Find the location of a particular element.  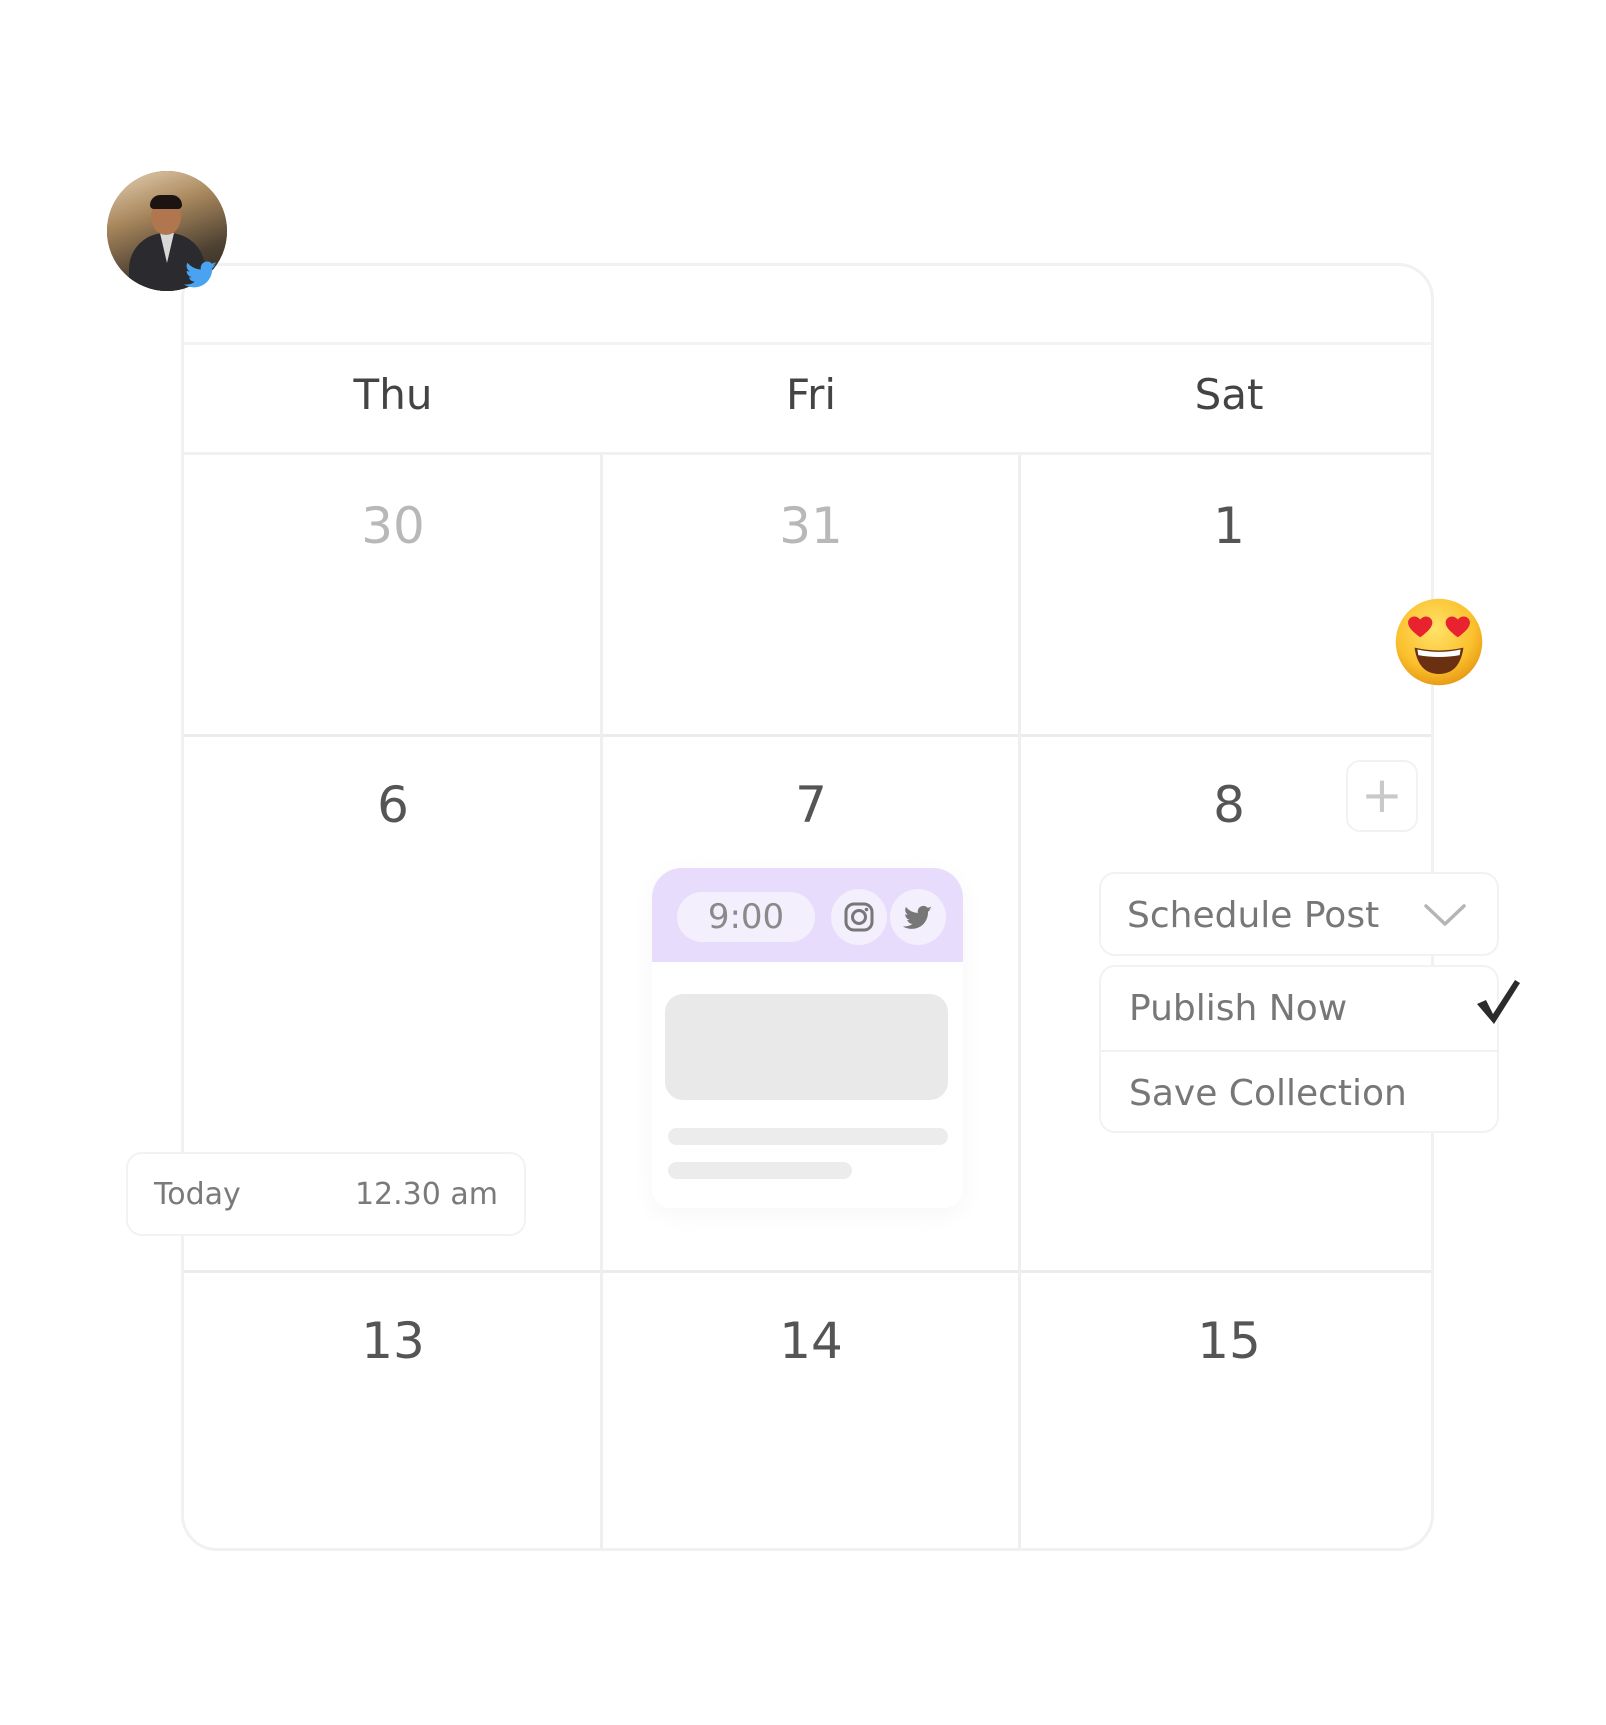

schedule-dropdown-label: Schedule Post is located at coordinates (1253, 915).